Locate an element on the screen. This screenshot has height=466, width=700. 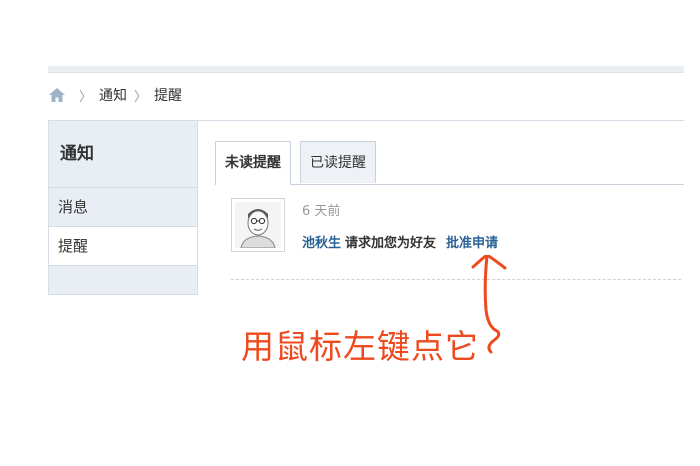
breadcrumb-item-notifications: 通知 is located at coordinates (113, 95).